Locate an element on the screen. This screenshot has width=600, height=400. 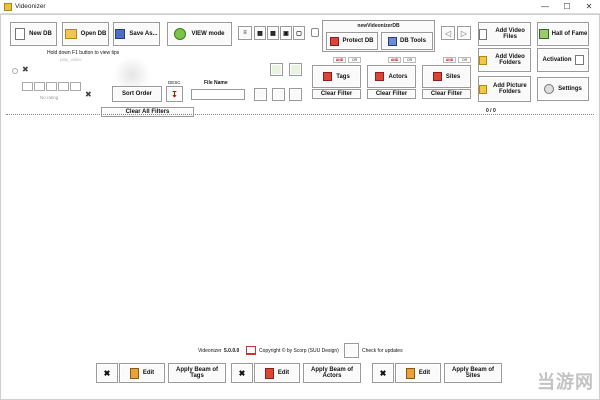
faded-caption: play_video is located at coordinates (71, 59).